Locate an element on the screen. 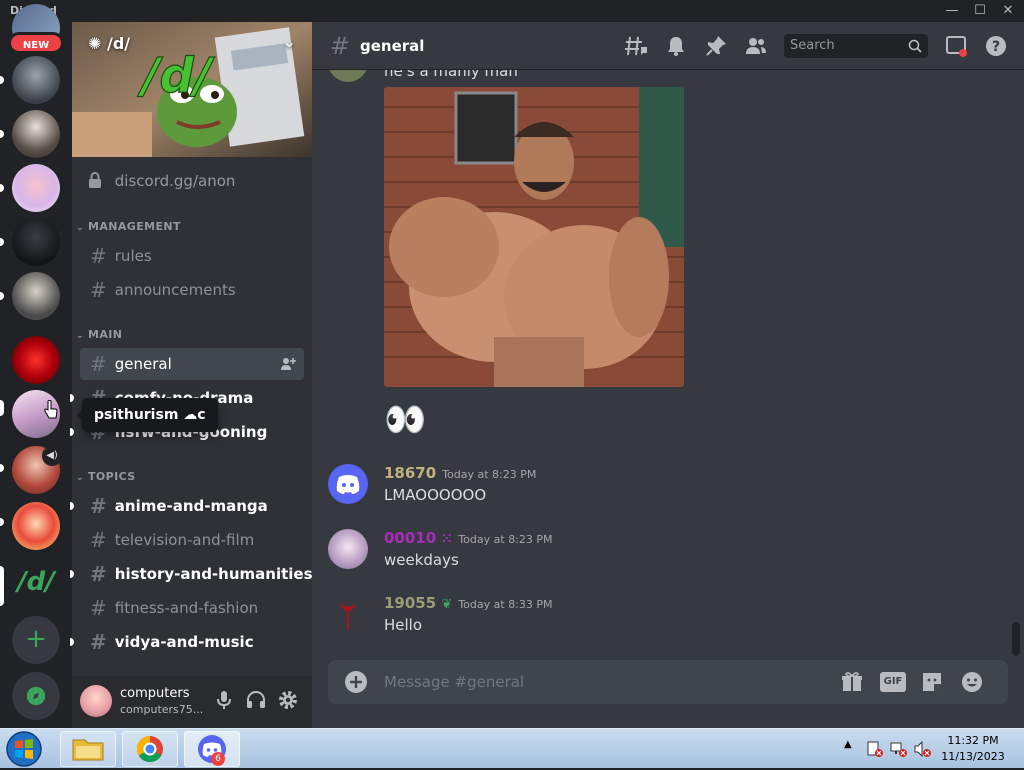 The width and height of the screenshot is (1024, 770). minimize-button: — is located at coordinates (952, 11).